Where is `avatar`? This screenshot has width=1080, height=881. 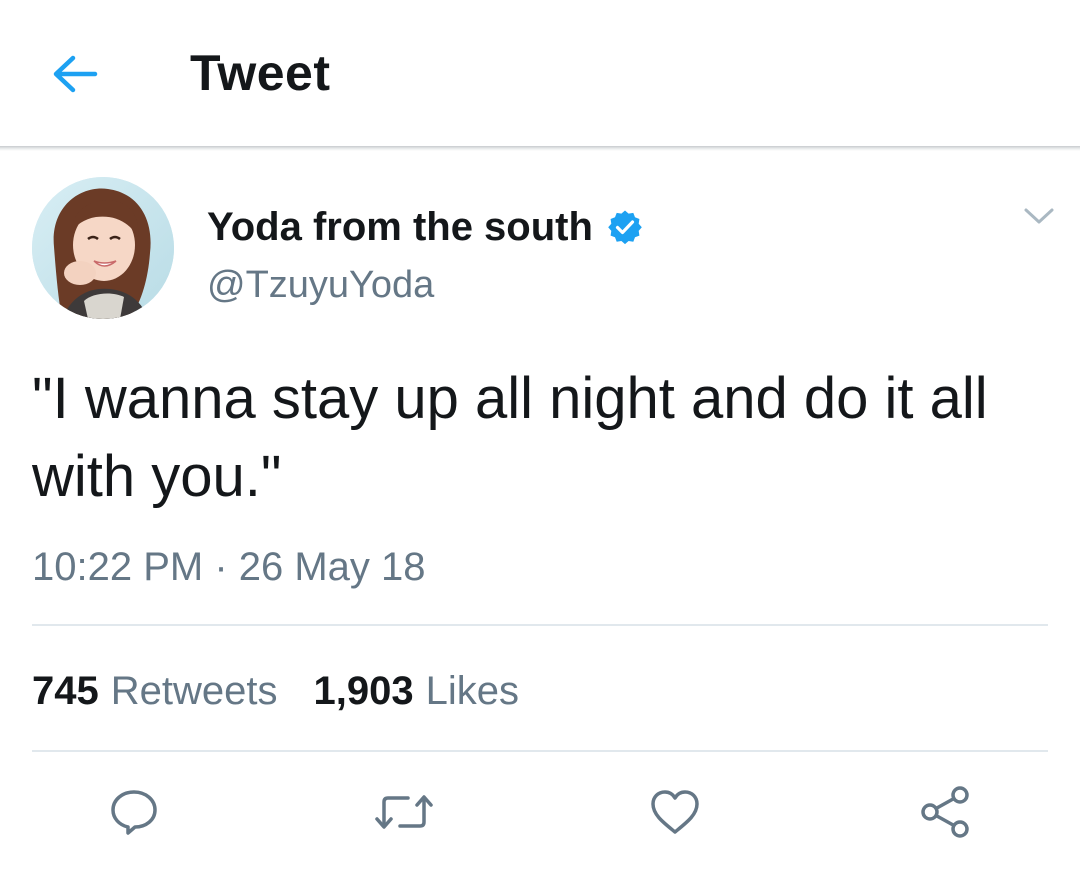 avatar is located at coordinates (103, 248).